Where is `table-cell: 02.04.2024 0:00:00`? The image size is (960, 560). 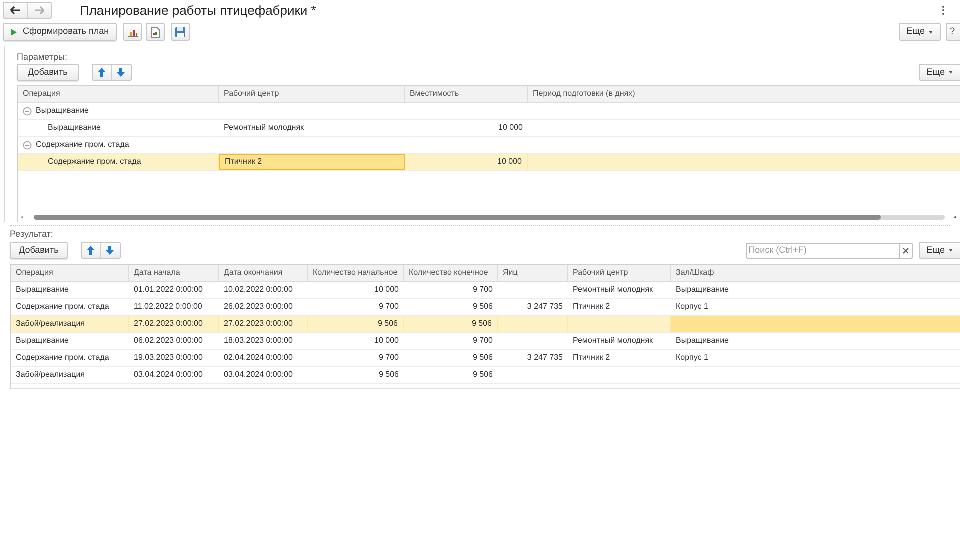
table-cell: 02.04.2024 0:00:00 is located at coordinates (258, 358).